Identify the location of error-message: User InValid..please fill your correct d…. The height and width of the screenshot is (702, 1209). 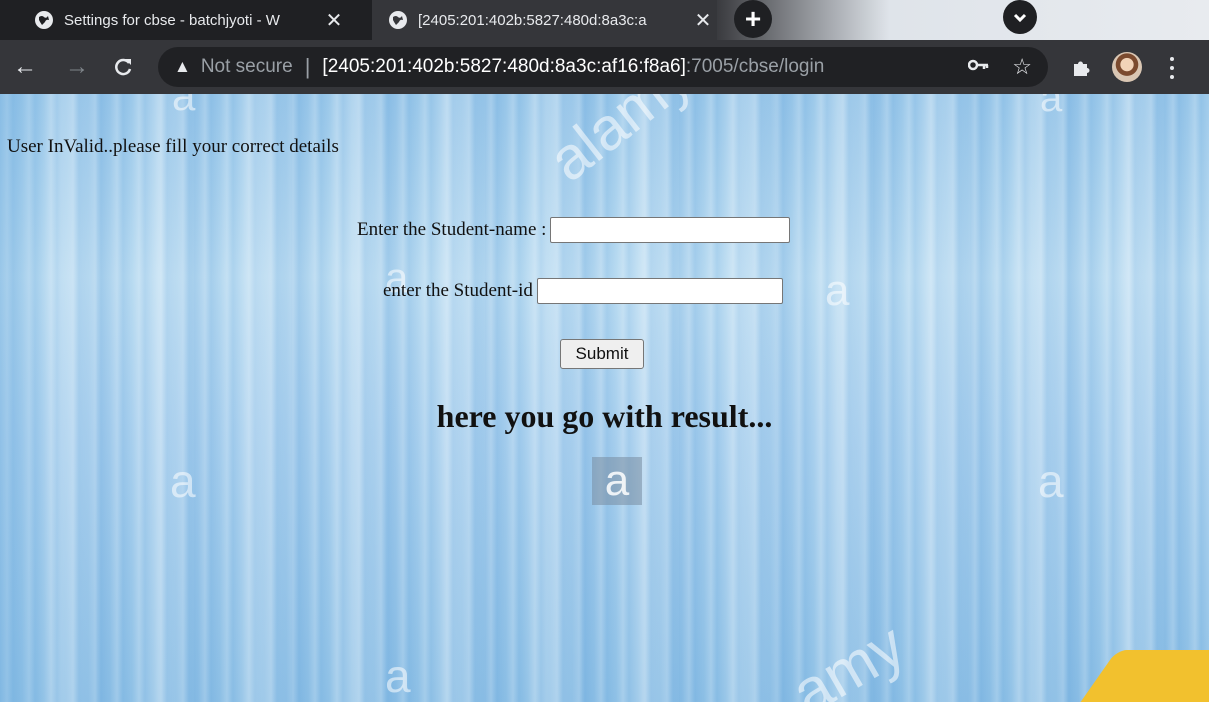
(173, 146).